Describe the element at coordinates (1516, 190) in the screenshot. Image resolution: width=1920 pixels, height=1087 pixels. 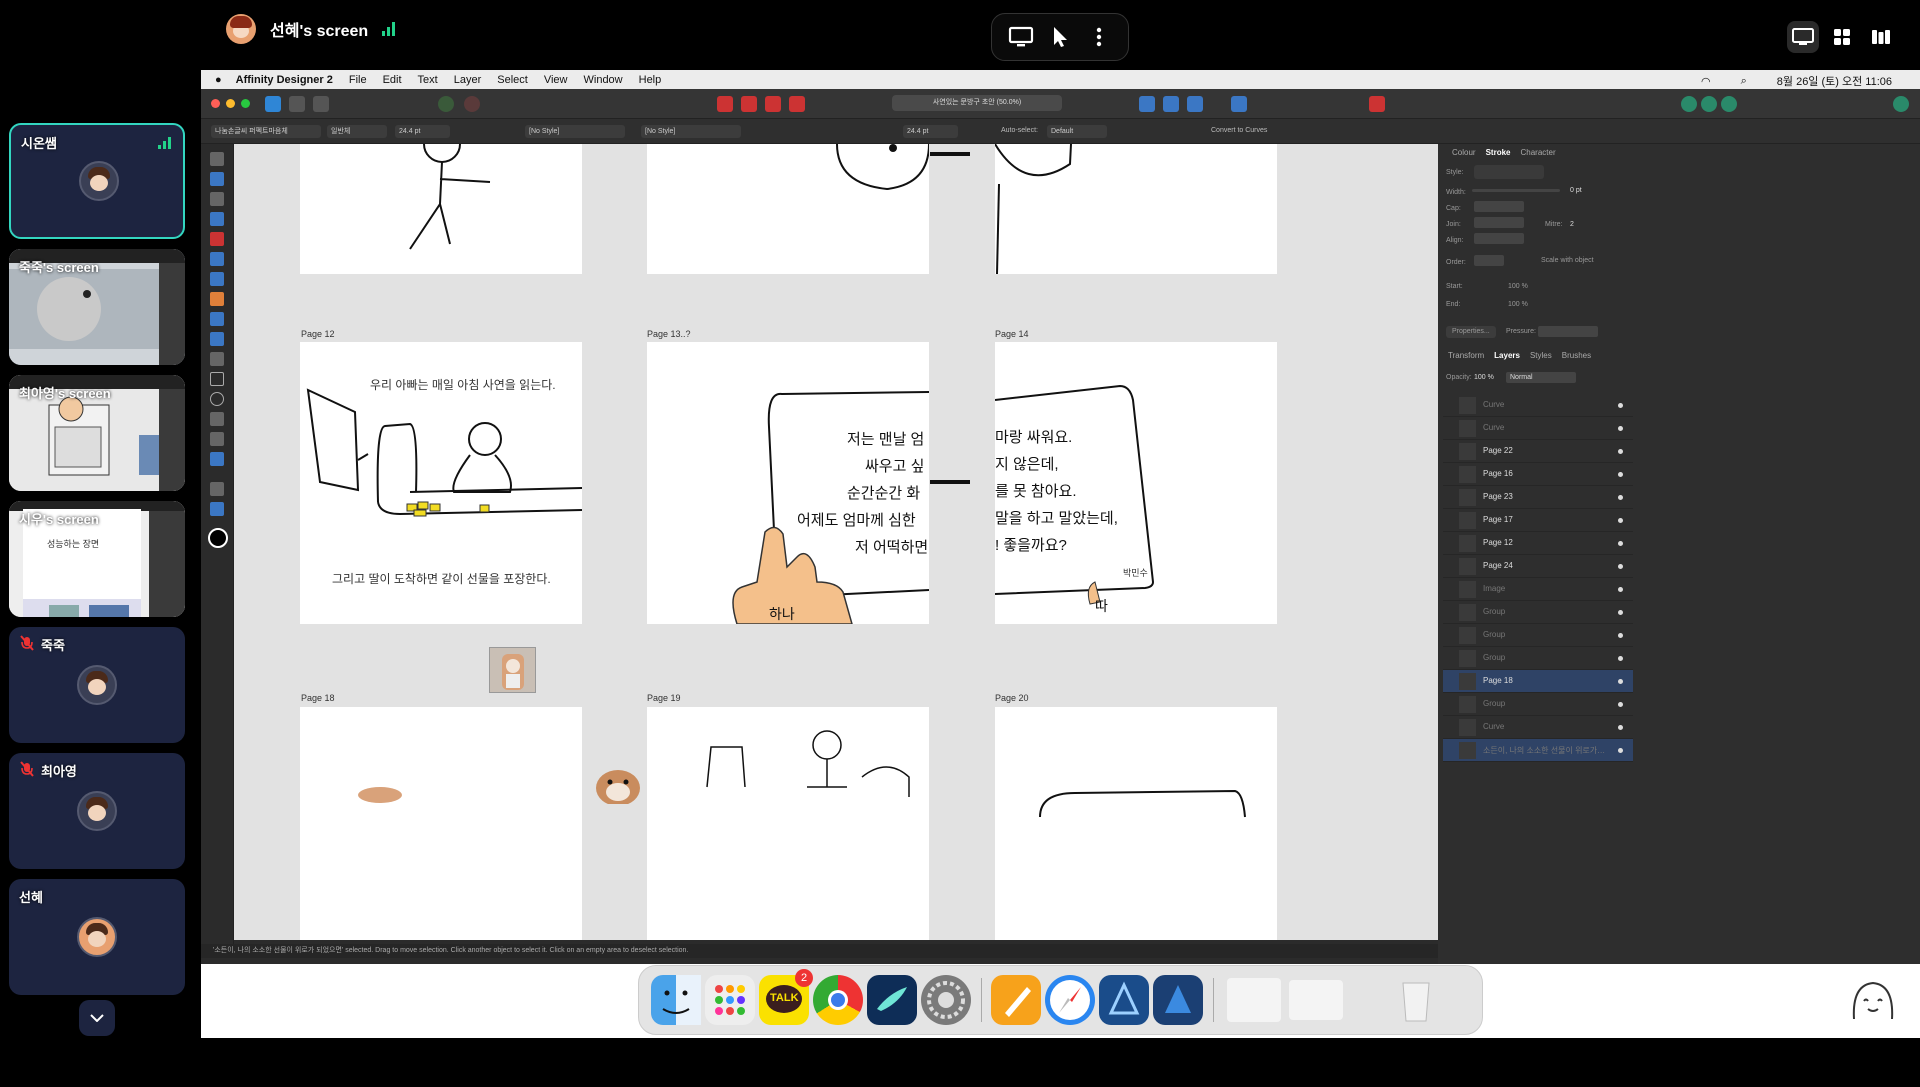
I see `width-slider` at that location.